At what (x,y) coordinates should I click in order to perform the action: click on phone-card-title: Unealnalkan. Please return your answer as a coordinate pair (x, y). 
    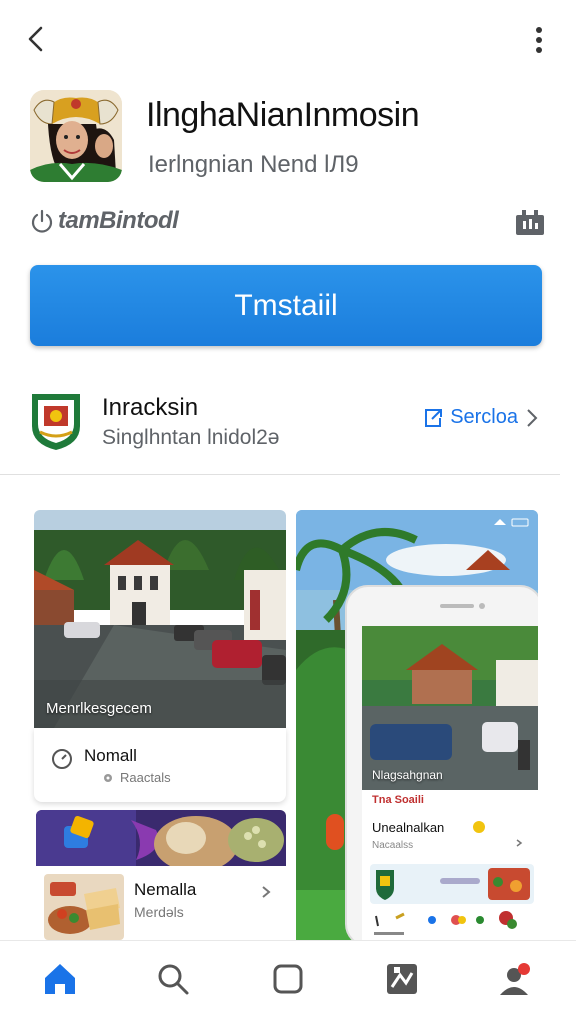
    Looking at the image, I should click on (408, 827).